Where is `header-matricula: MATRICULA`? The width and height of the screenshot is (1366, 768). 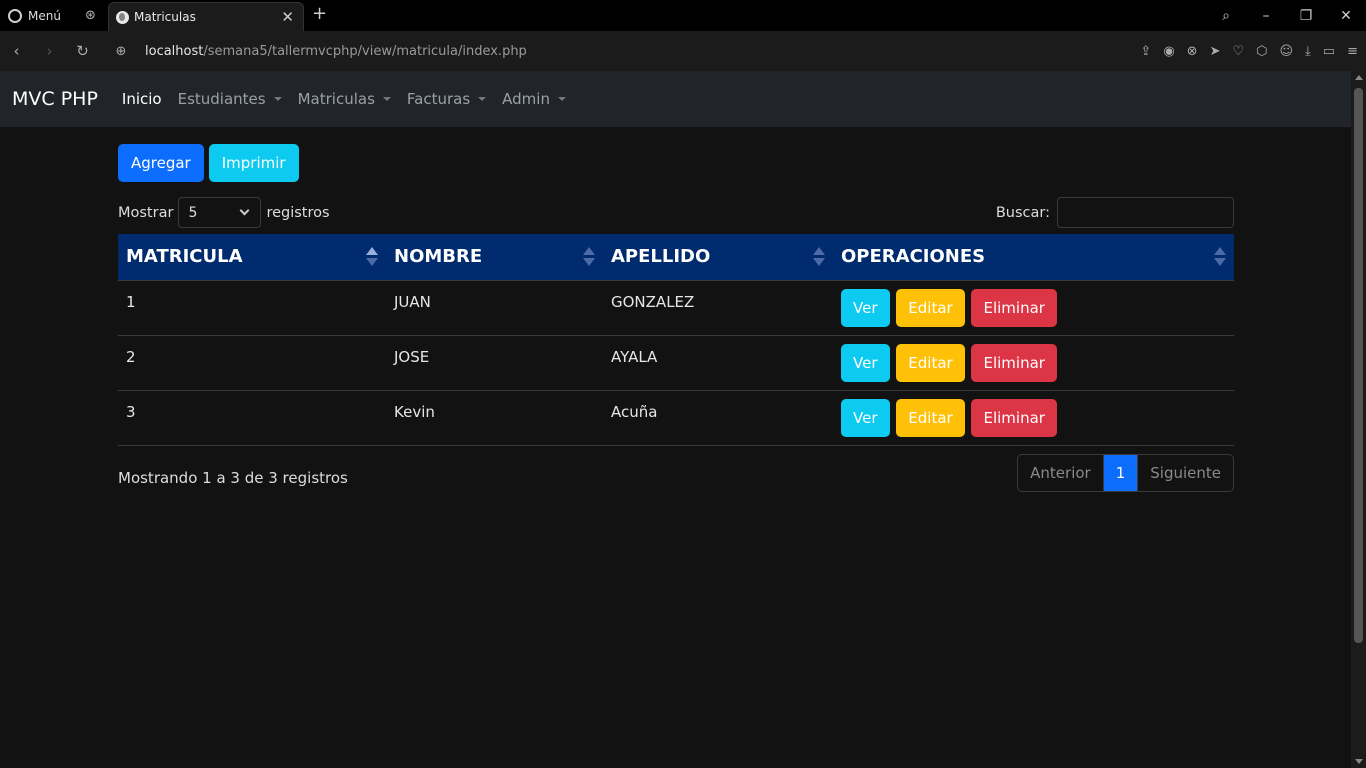
header-matricula: MATRICULA is located at coordinates (252, 257).